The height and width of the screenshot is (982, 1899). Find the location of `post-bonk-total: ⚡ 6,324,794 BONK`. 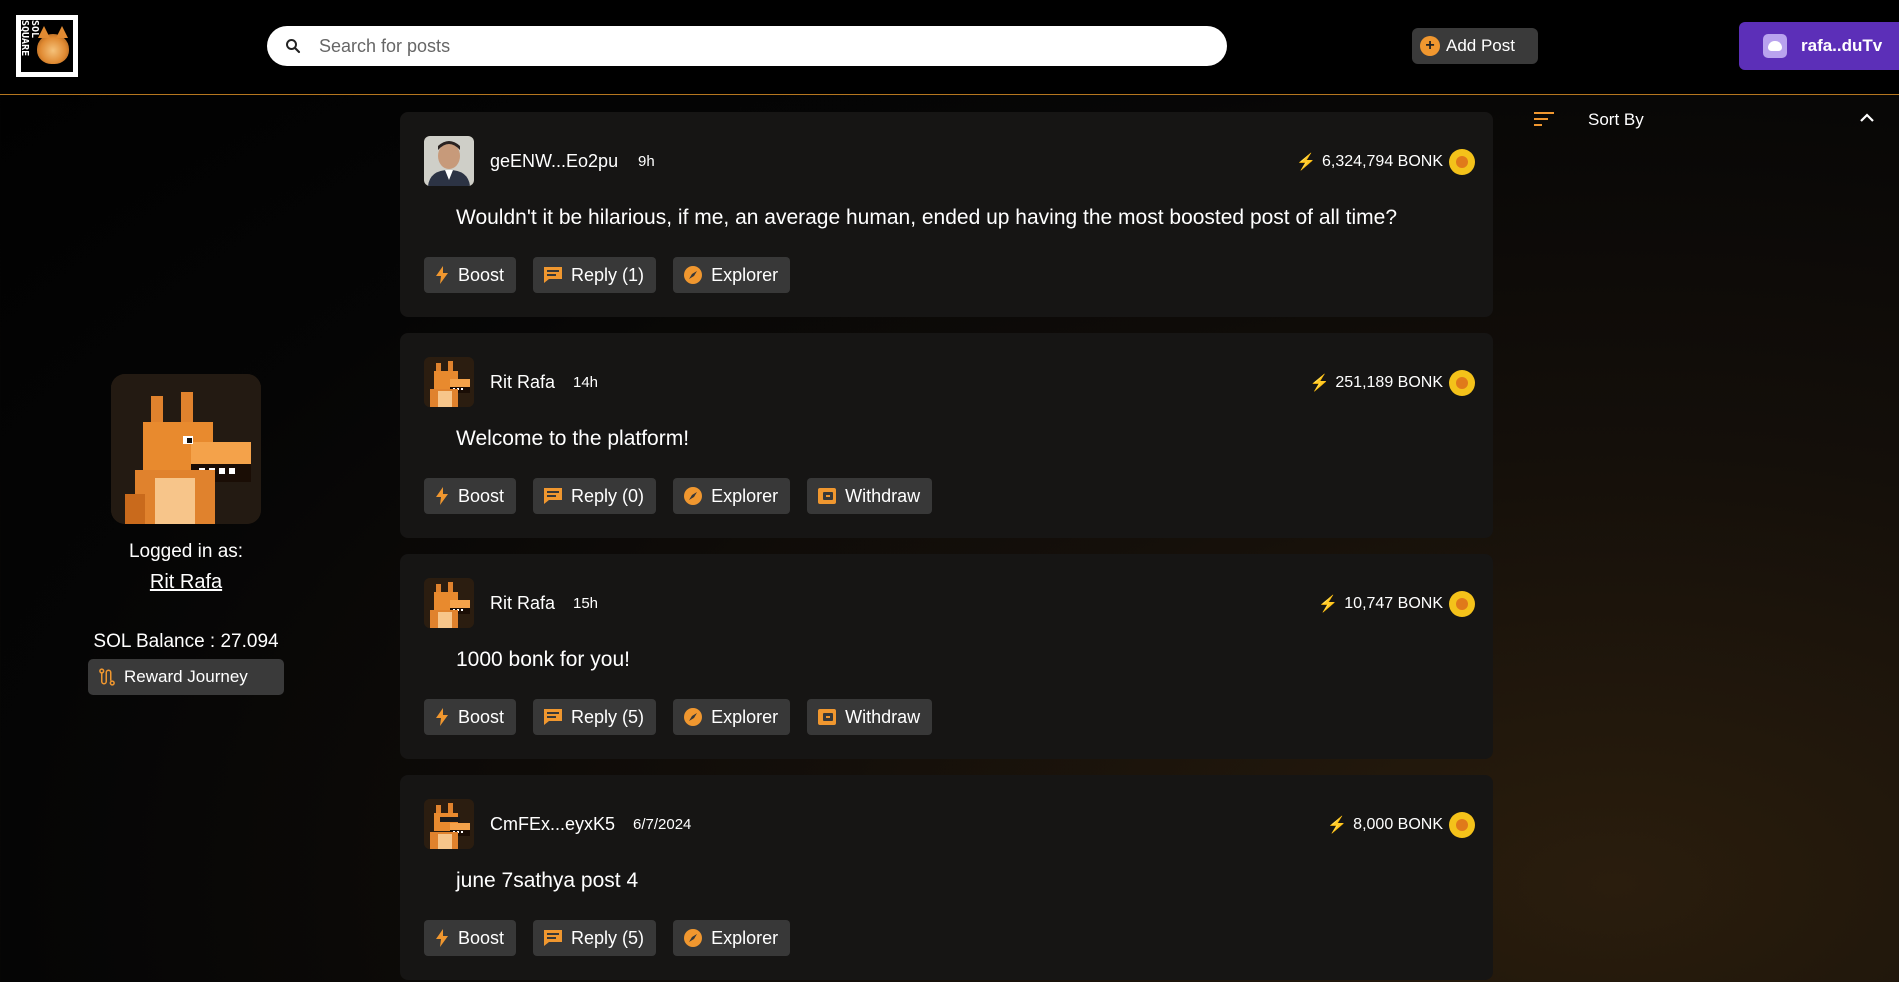

post-bonk-total: ⚡ 6,324,794 BONK is located at coordinates (1369, 162).